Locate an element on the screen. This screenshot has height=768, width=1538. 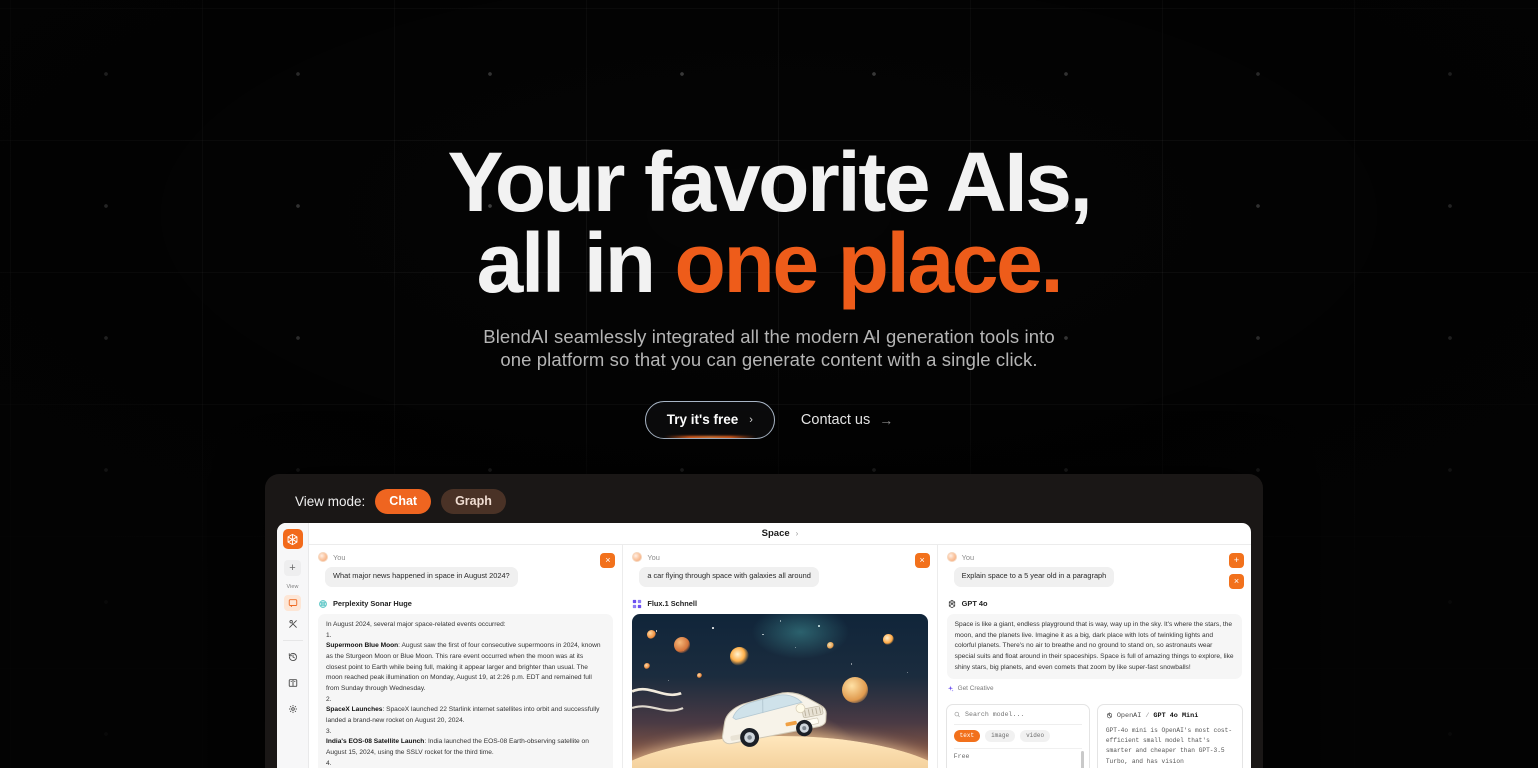
view-mode-toolbar: View mode: Chat Graph is located at coordinates (764, 503).